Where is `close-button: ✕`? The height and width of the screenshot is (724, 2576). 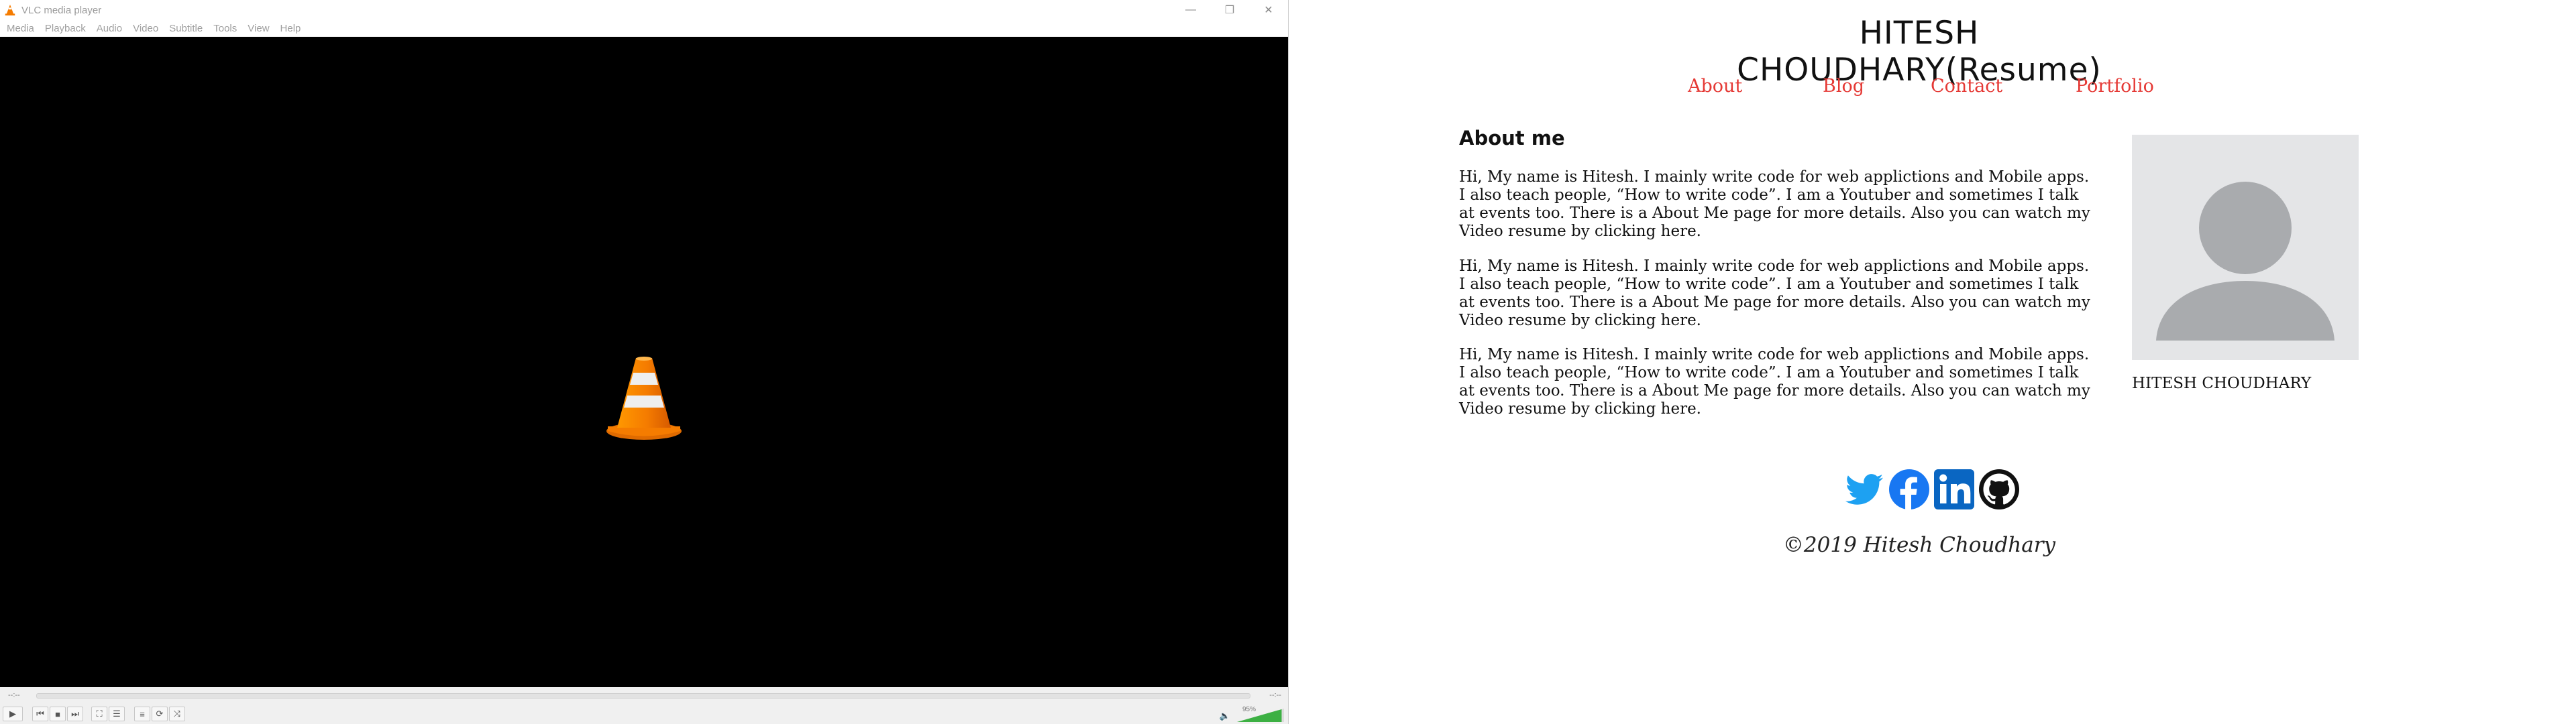
close-button: ✕ is located at coordinates (1268, 10).